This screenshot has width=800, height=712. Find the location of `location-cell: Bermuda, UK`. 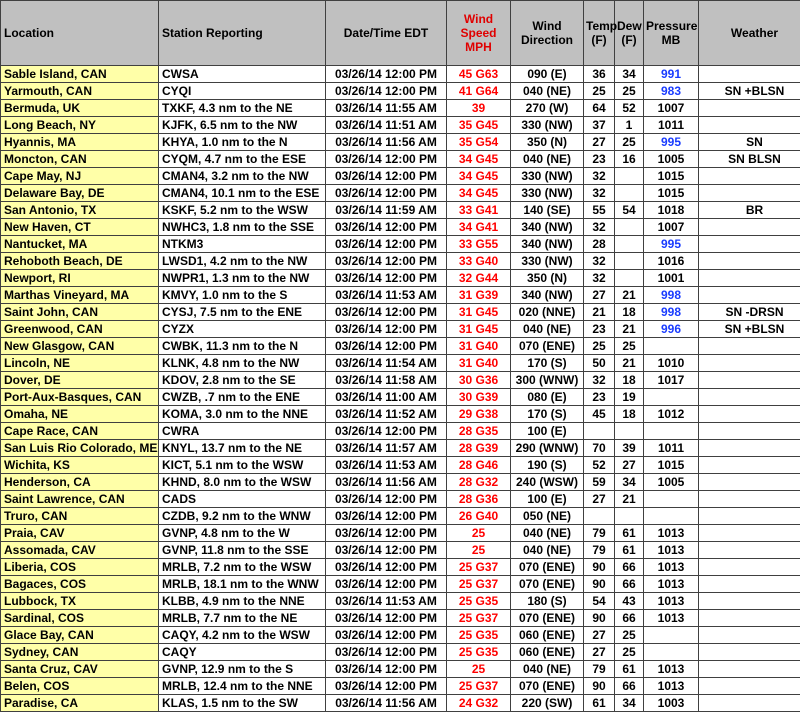

location-cell: Bermuda, UK is located at coordinates (80, 108).